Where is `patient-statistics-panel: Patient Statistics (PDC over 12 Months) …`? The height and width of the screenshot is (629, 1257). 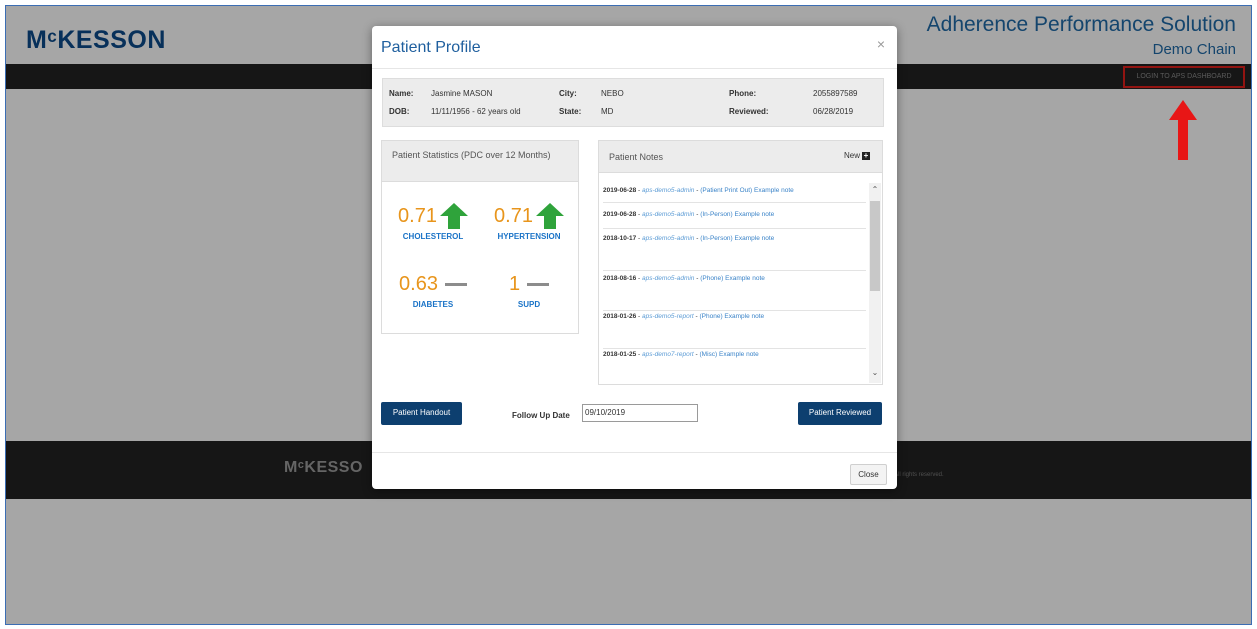 patient-statistics-panel: Patient Statistics (PDC over 12 Months) … is located at coordinates (480, 237).